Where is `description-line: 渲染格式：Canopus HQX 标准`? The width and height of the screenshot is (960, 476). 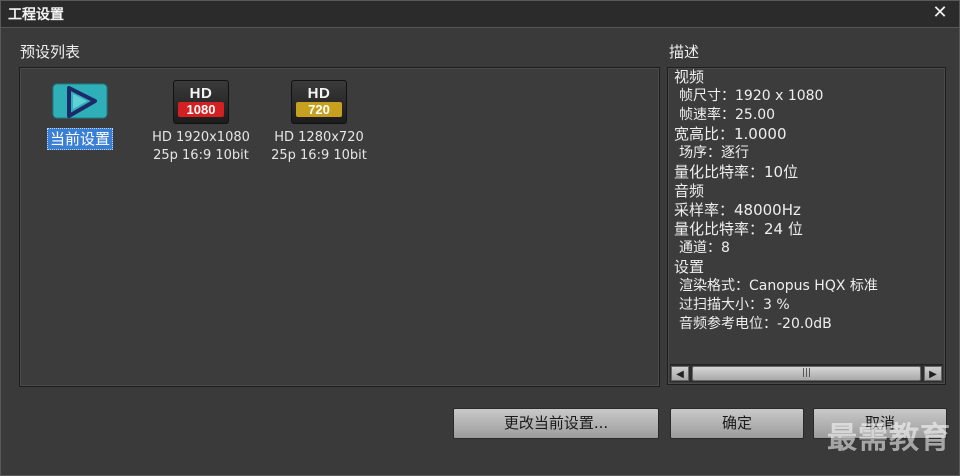 description-line: 渲染格式：Canopus HQX 标准 is located at coordinates (778, 286).